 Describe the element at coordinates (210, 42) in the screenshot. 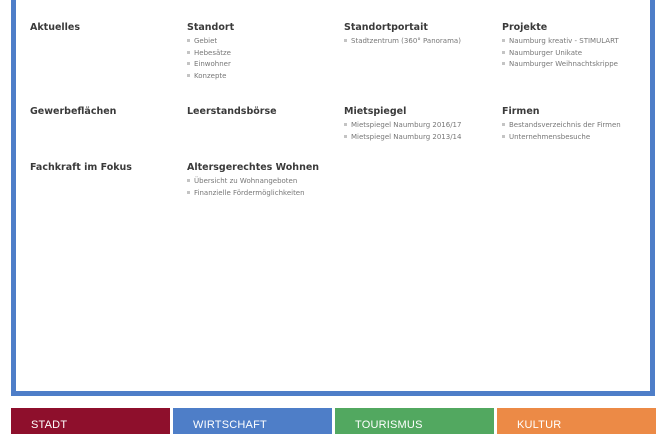

I see `submenu-item-gebiet: Gebiet` at that location.